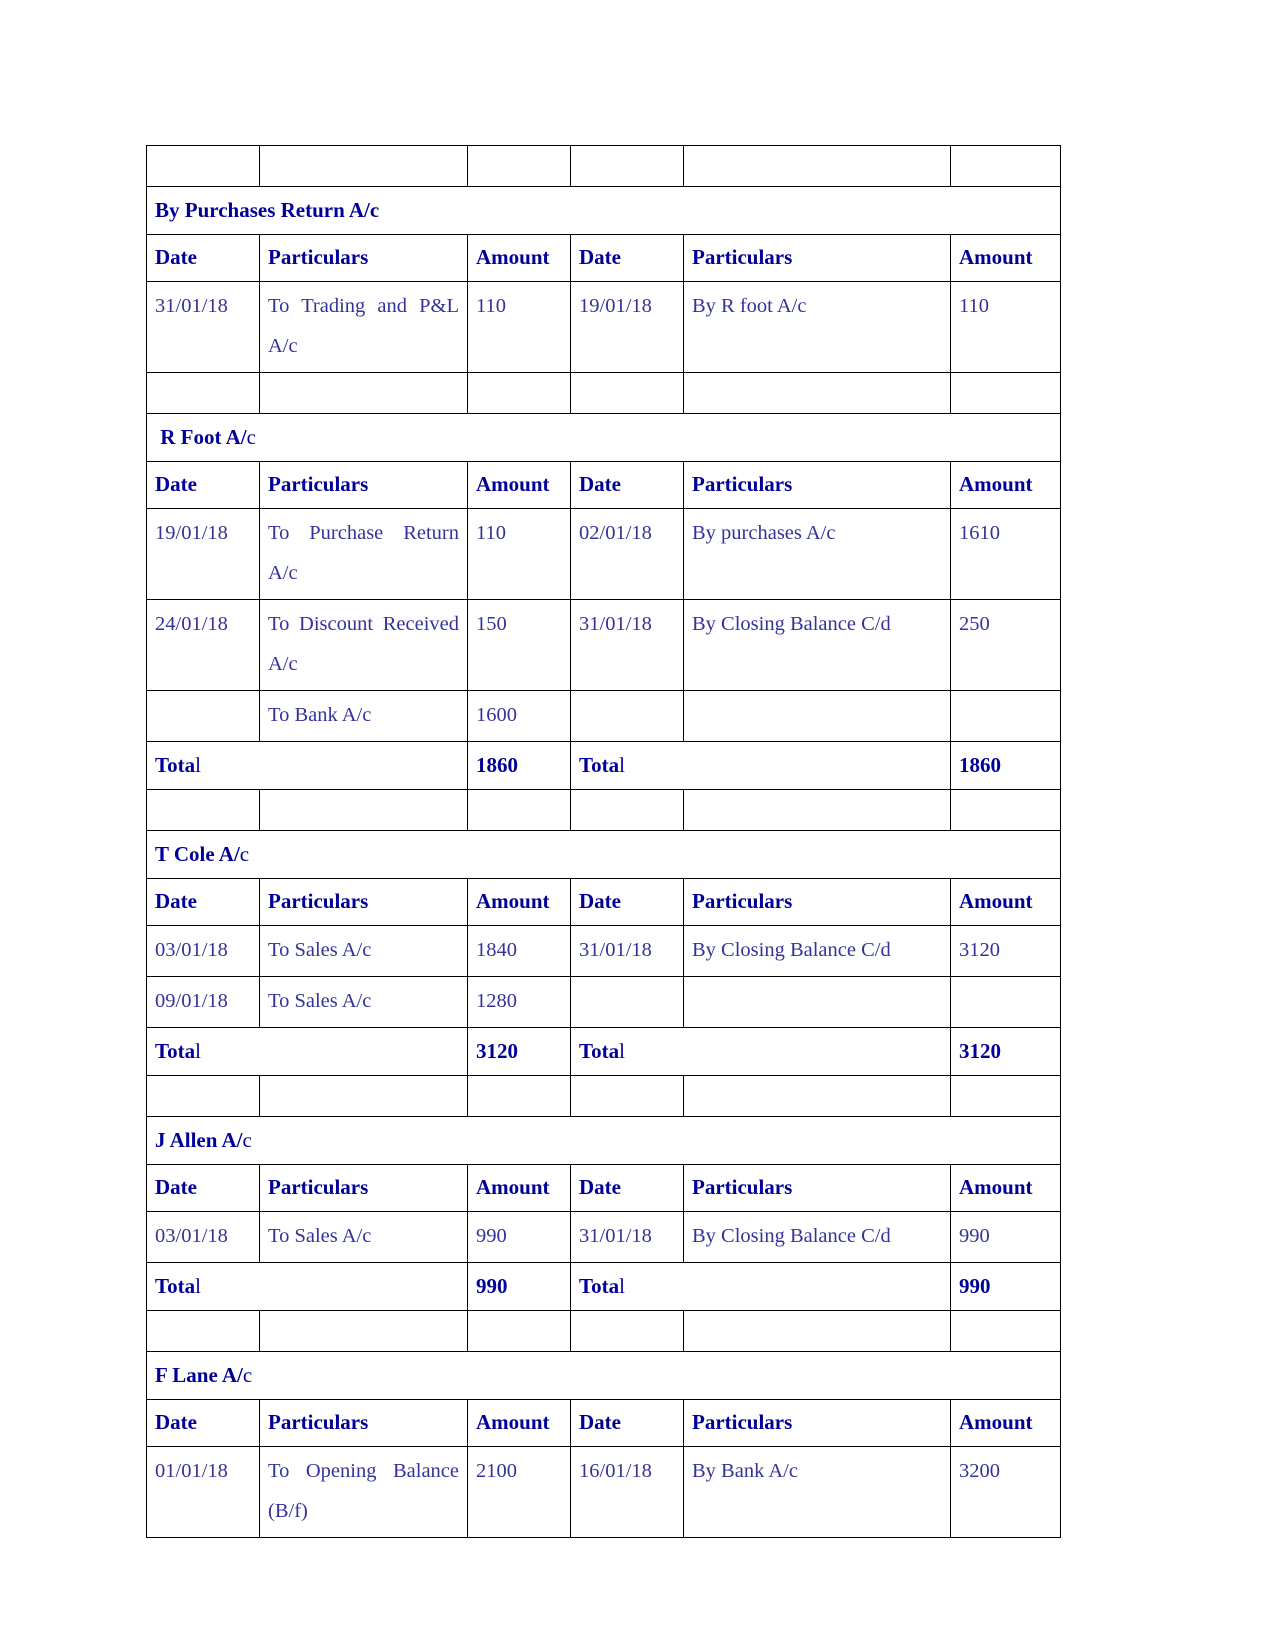 Image resolution: width=1275 pixels, height=1650 pixels. What do you see at coordinates (363, 716) in the screenshot?
I see `entry-particulars-left: To Bank A/c` at bounding box center [363, 716].